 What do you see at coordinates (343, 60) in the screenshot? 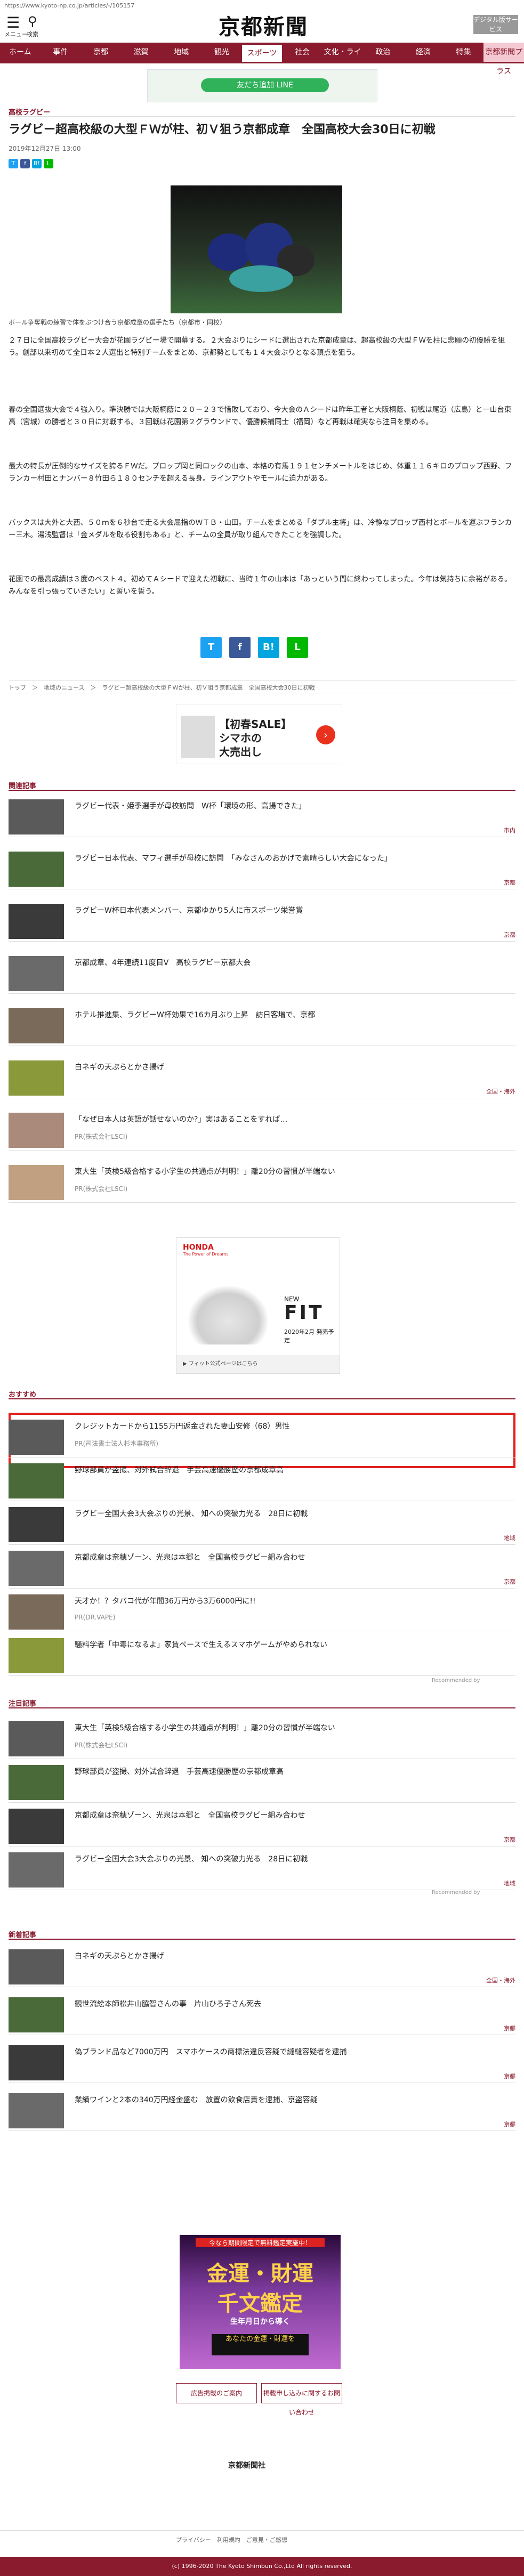
I see `nav-item: 文化・ライフ` at bounding box center [343, 60].